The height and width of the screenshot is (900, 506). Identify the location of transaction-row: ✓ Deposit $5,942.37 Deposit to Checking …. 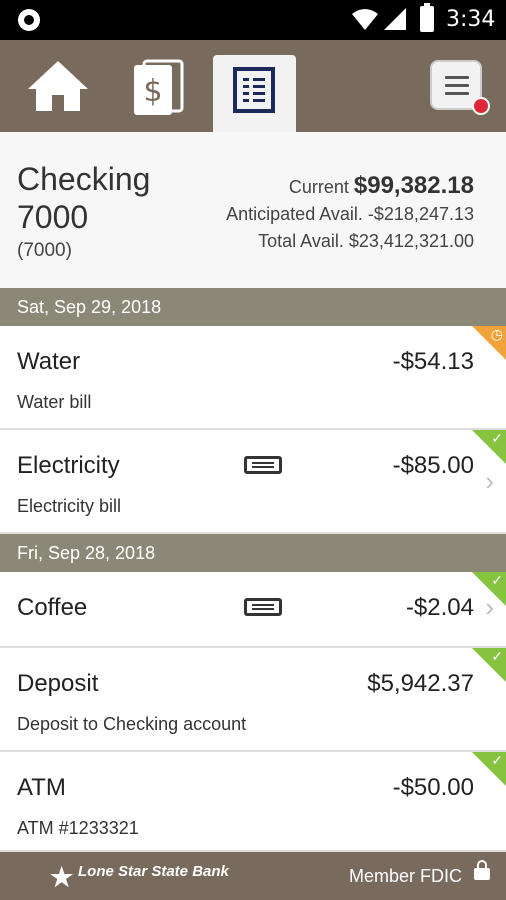
(253, 700).